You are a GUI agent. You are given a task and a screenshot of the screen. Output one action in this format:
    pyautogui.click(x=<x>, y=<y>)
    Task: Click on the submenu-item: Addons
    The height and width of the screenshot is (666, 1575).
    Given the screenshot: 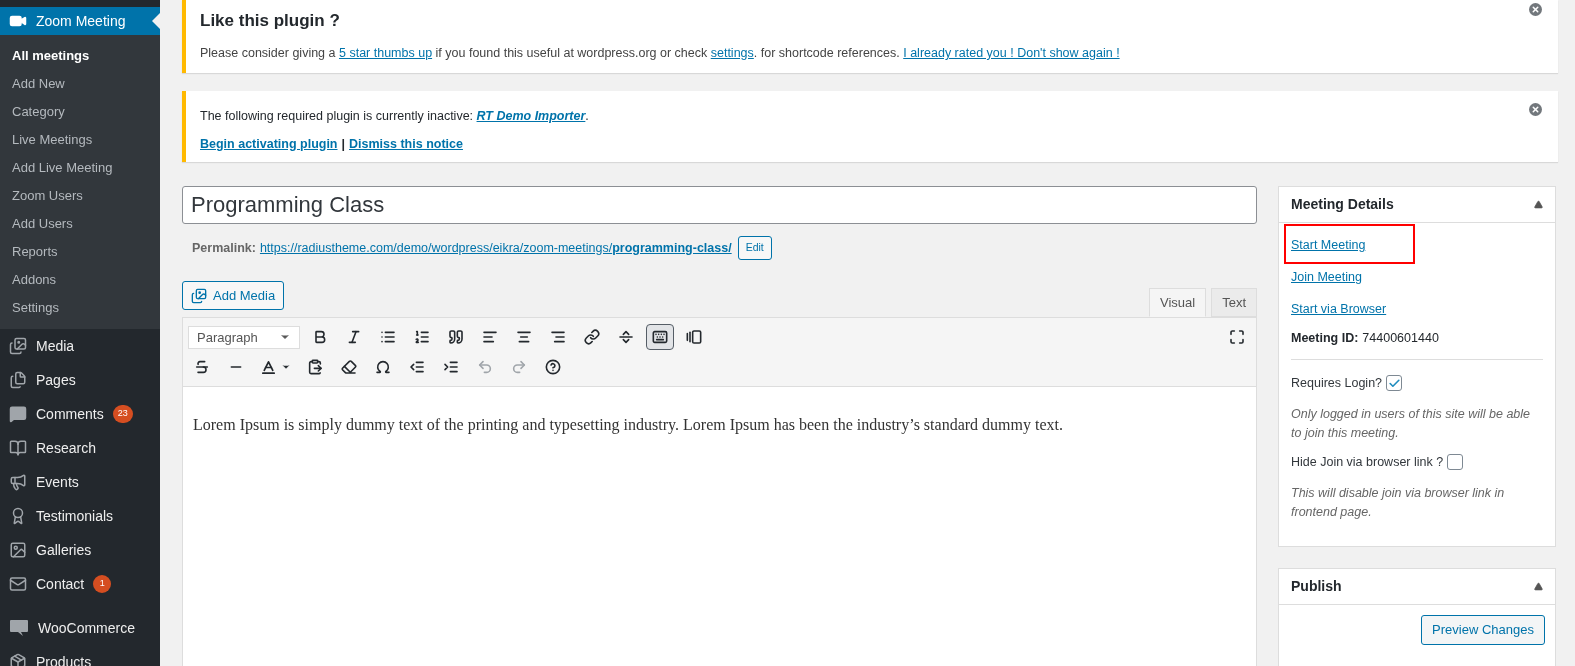 What is the action you would take?
    pyautogui.click(x=80, y=280)
    